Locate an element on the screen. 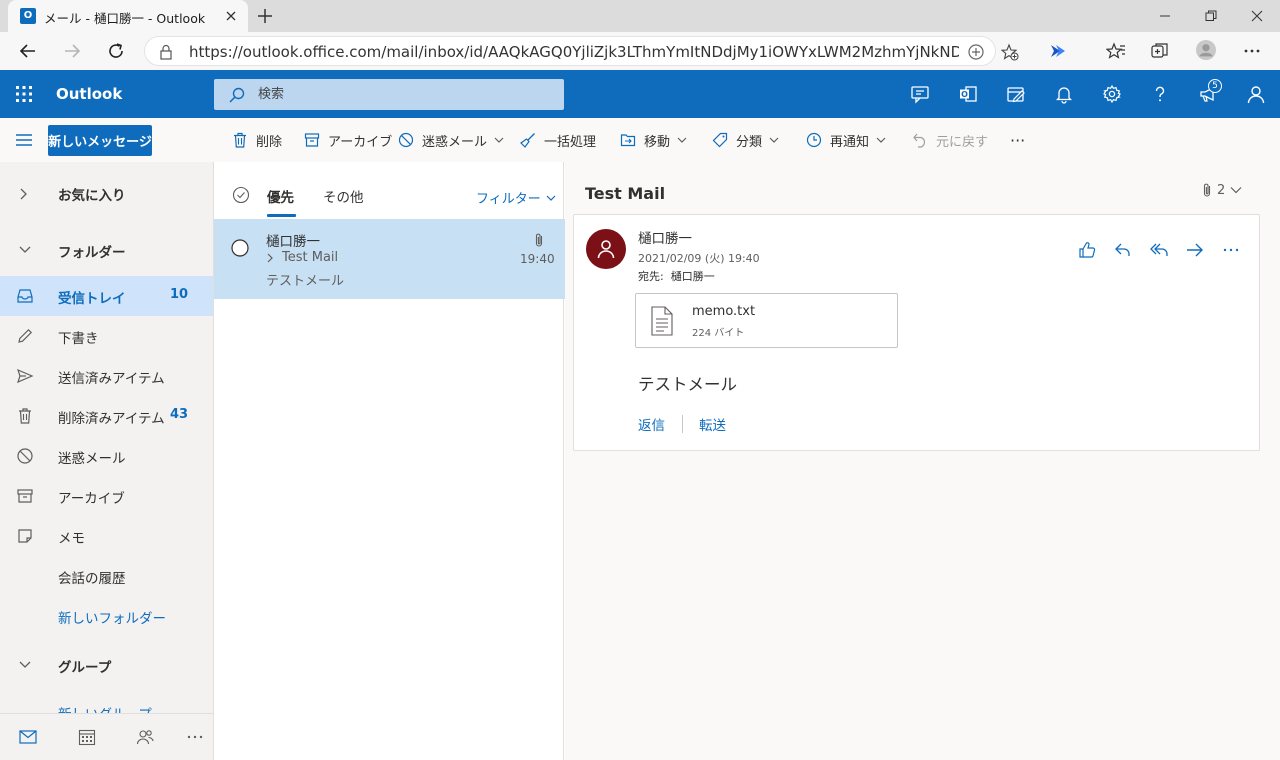 Image resolution: width=1280 pixels, height=760 pixels. folder-archive: アーカイブ is located at coordinates (106, 496).